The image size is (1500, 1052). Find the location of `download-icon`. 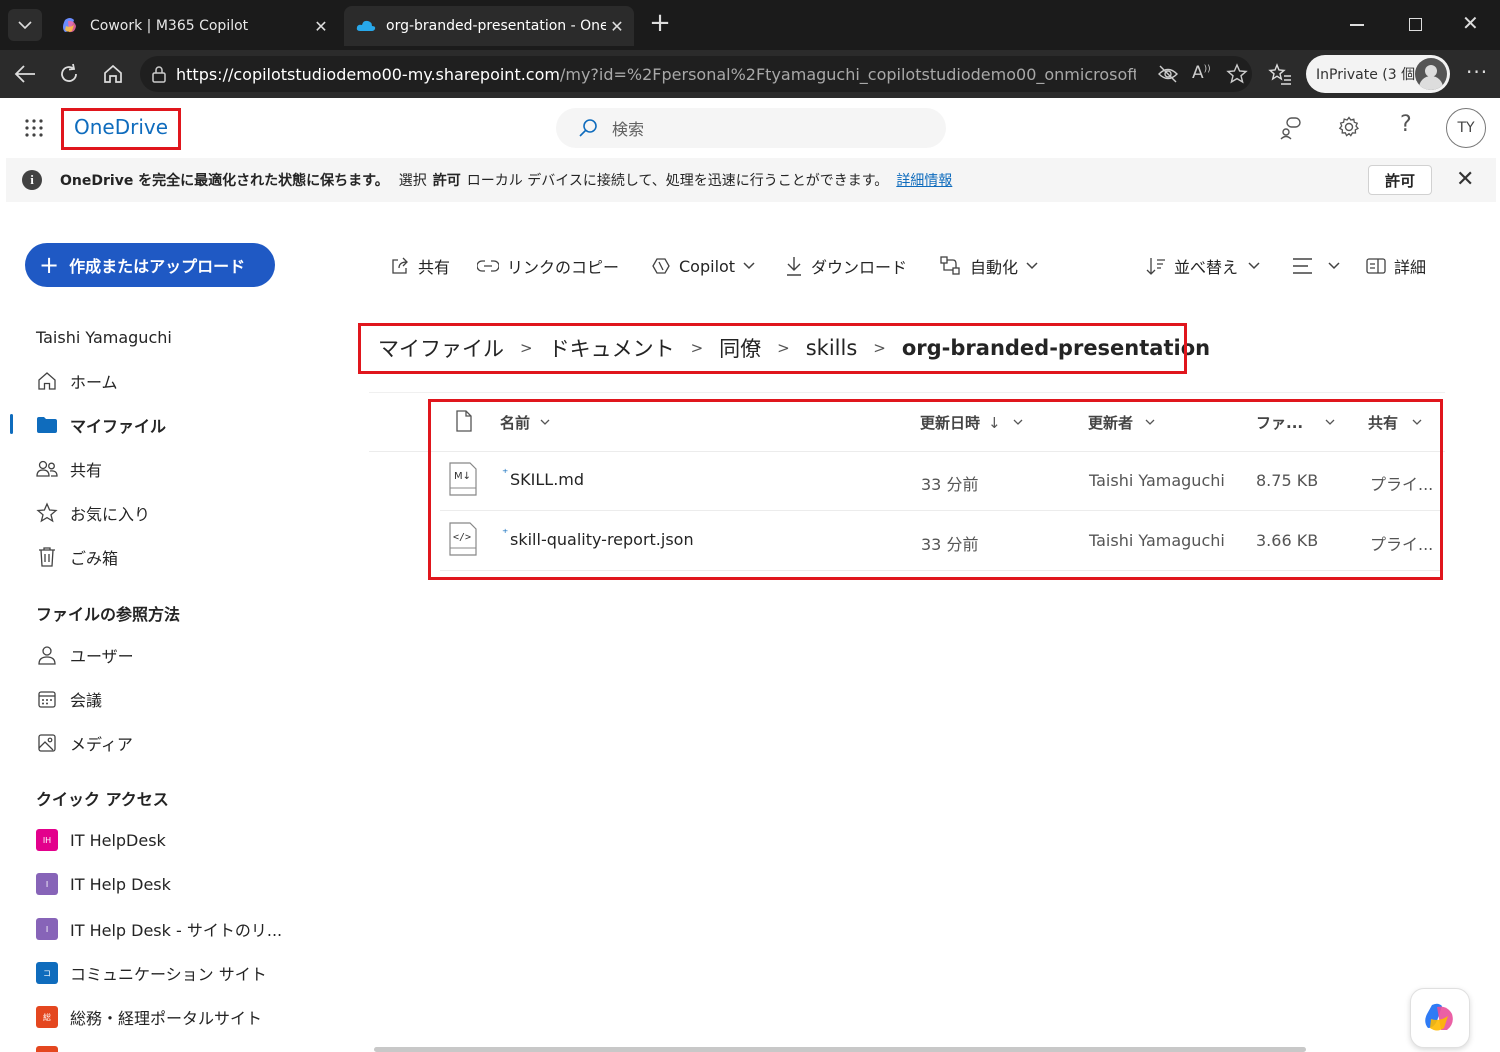

download-icon is located at coordinates (794, 266).